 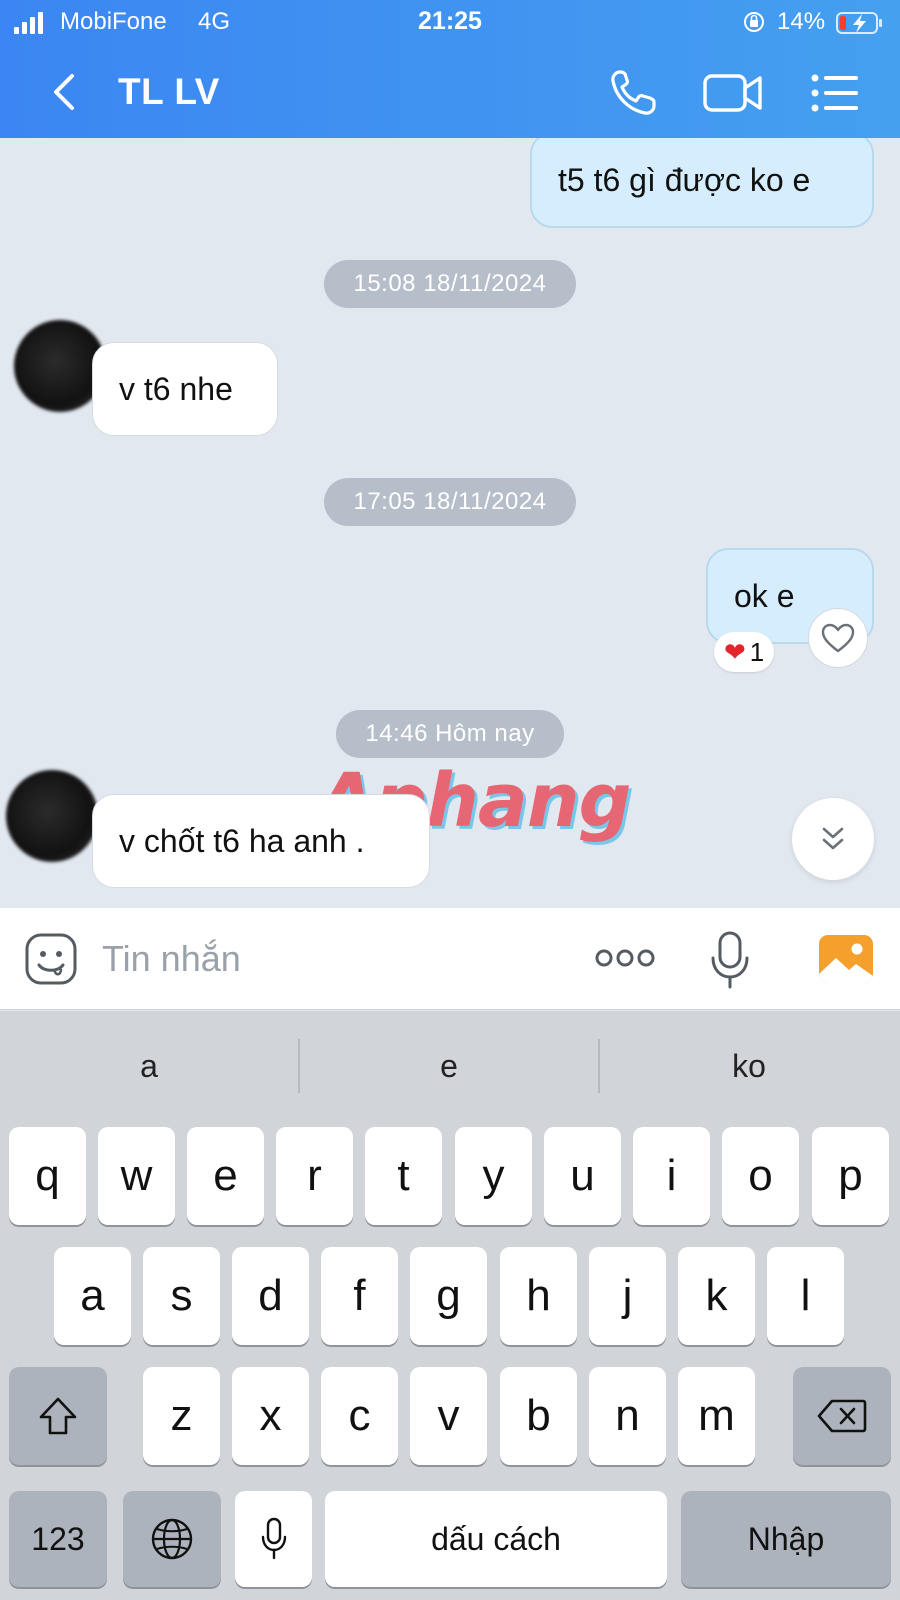 I want to click on backspace-icon, so click(x=842, y=1416).